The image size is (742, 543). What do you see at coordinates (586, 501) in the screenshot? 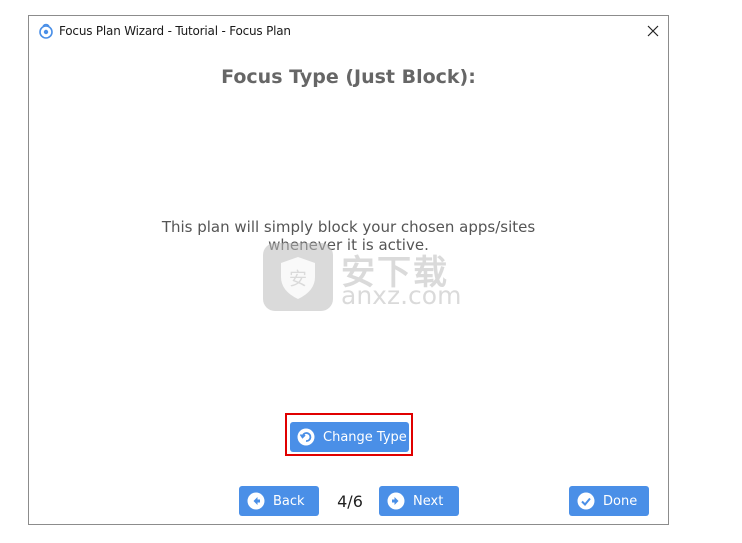
I see `check-circle-icon` at bounding box center [586, 501].